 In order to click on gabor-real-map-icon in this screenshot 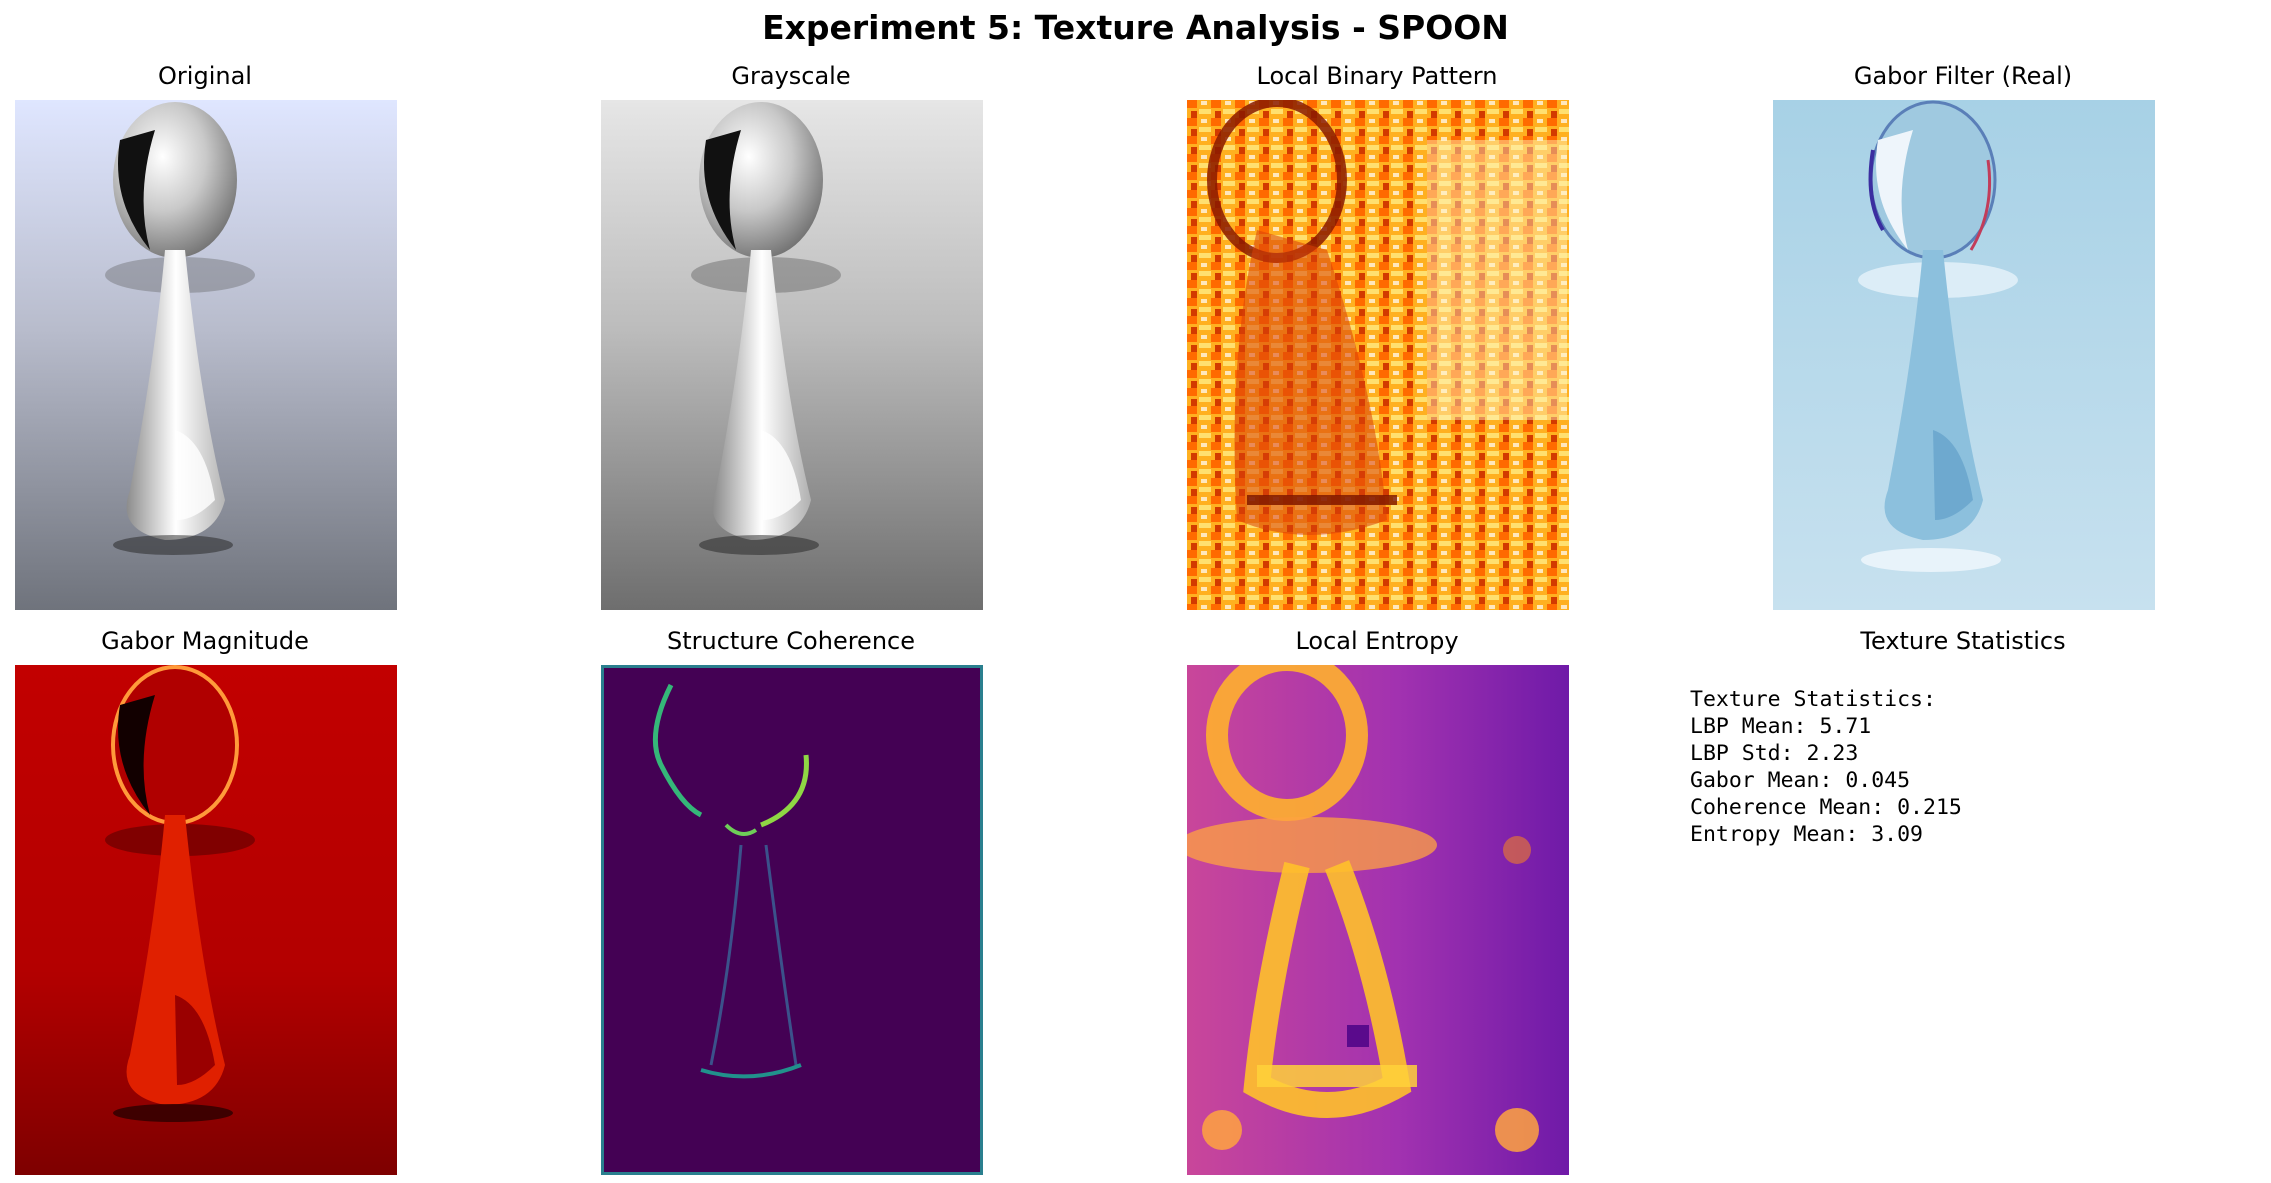, I will do `click(1964, 355)`.